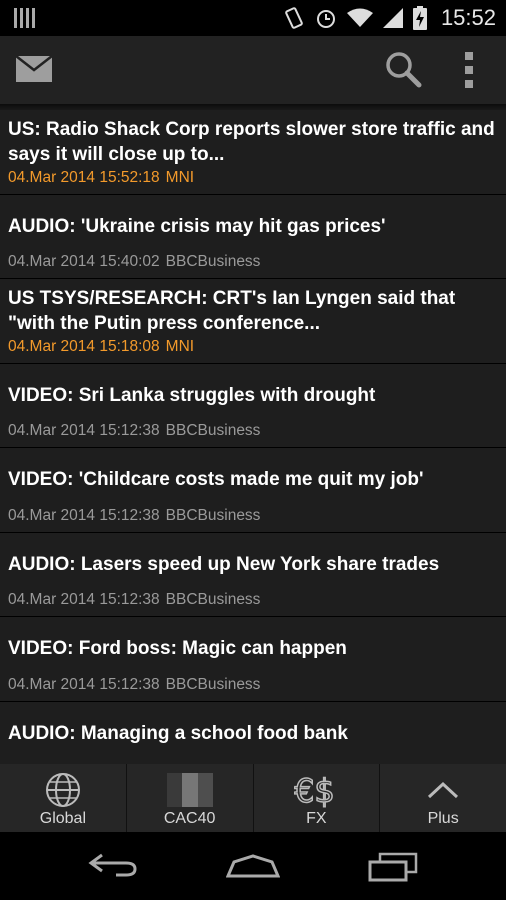  Describe the element at coordinates (393, 867) in the screenshot. I see `recent-apps-icon` at that location.